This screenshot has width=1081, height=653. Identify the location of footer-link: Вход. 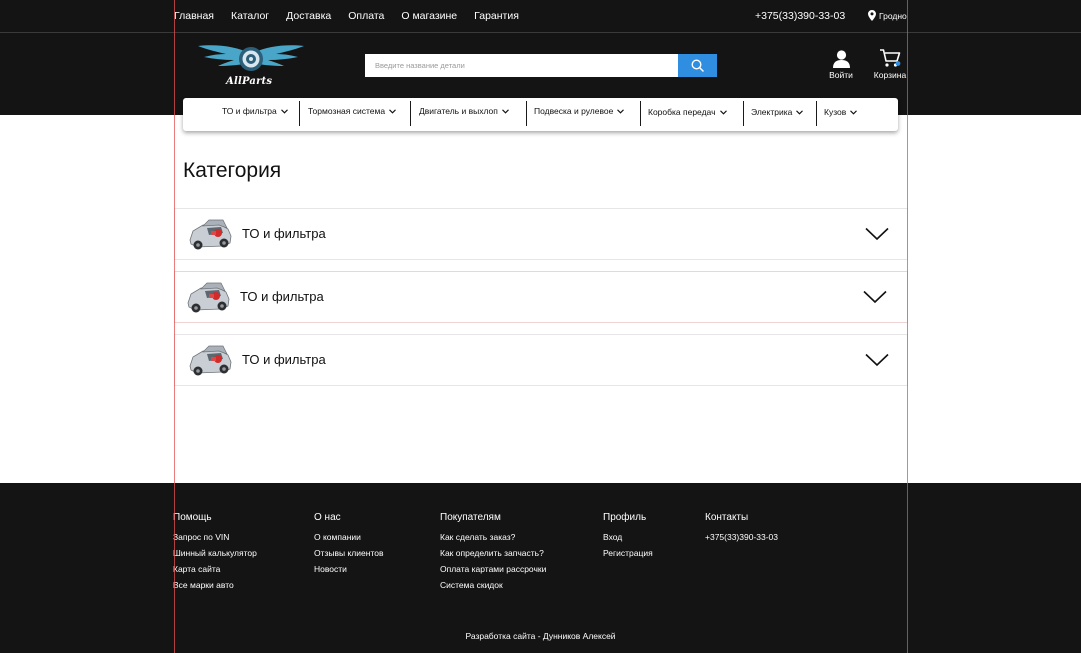
(628, 537).